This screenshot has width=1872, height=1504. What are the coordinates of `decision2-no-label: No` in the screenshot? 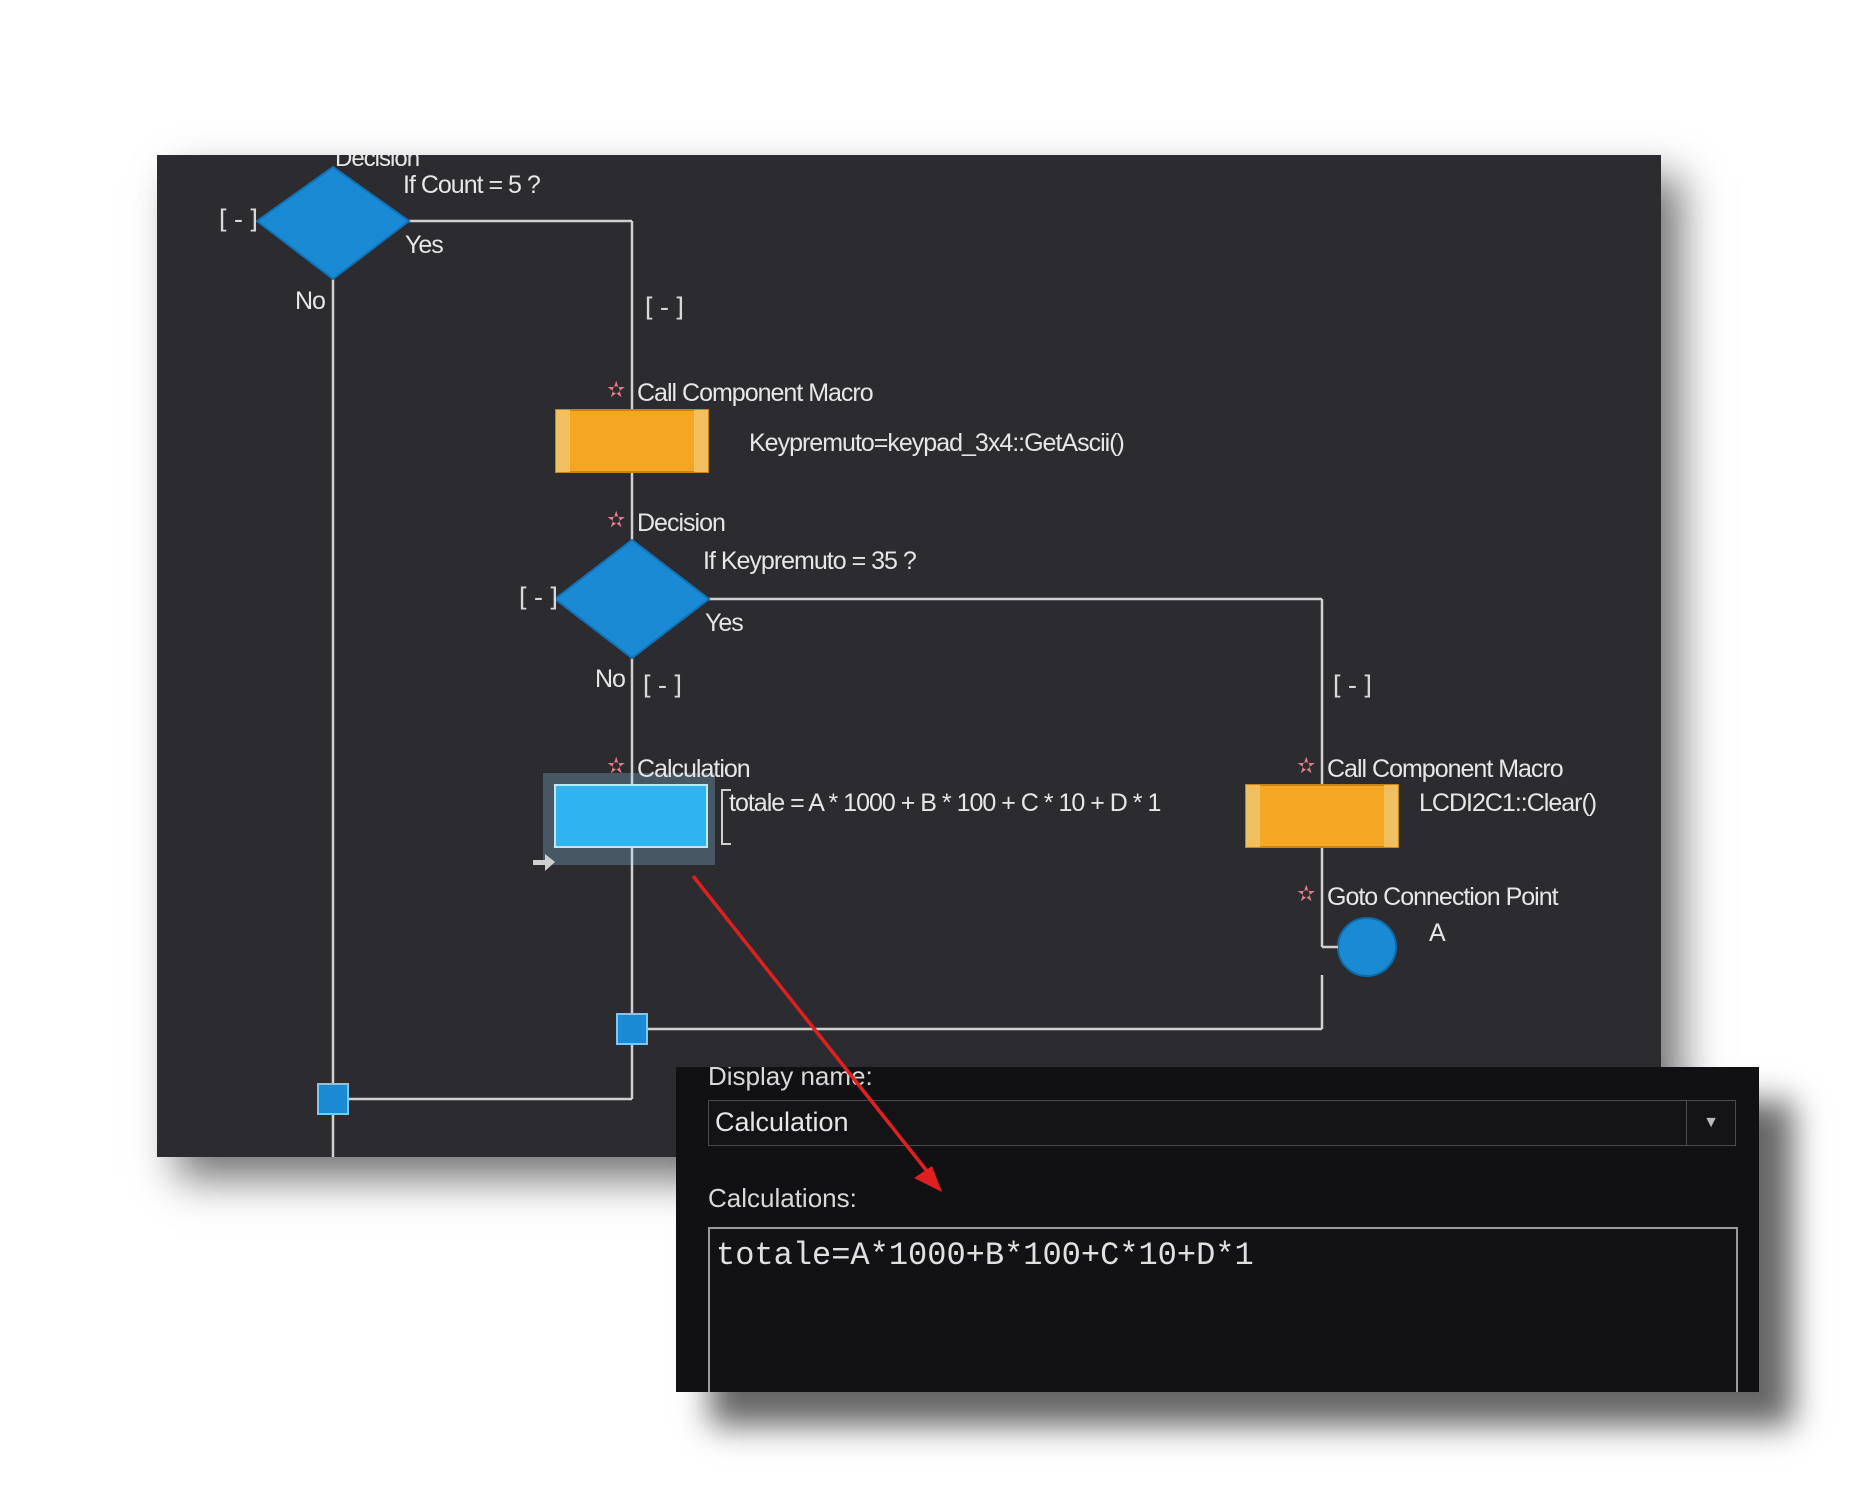 It's located at (610, 679).